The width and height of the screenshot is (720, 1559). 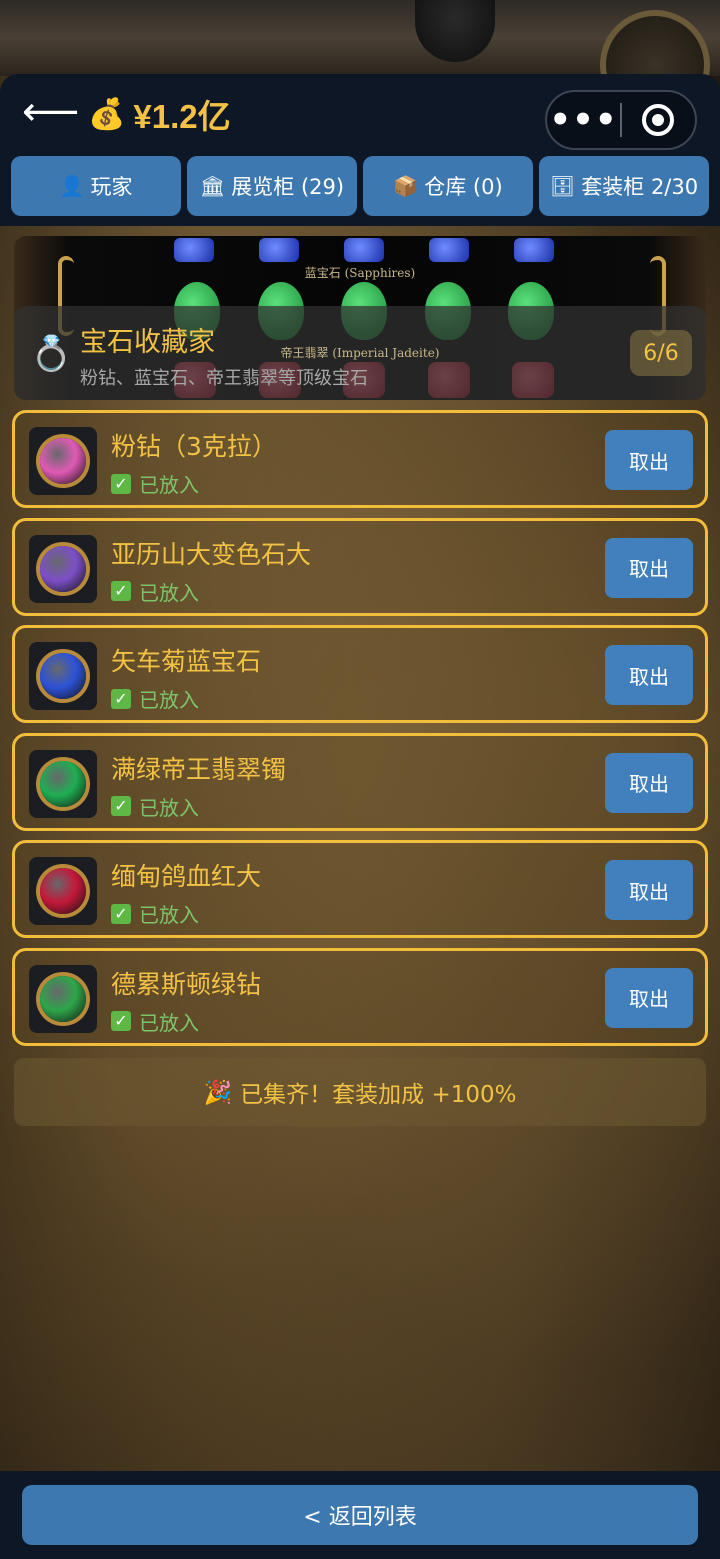 What do you see at coordinates (640, 187) in the screenshot?
I see `tab-label: 套装柜 2/30` at bounding box center [640, 187].